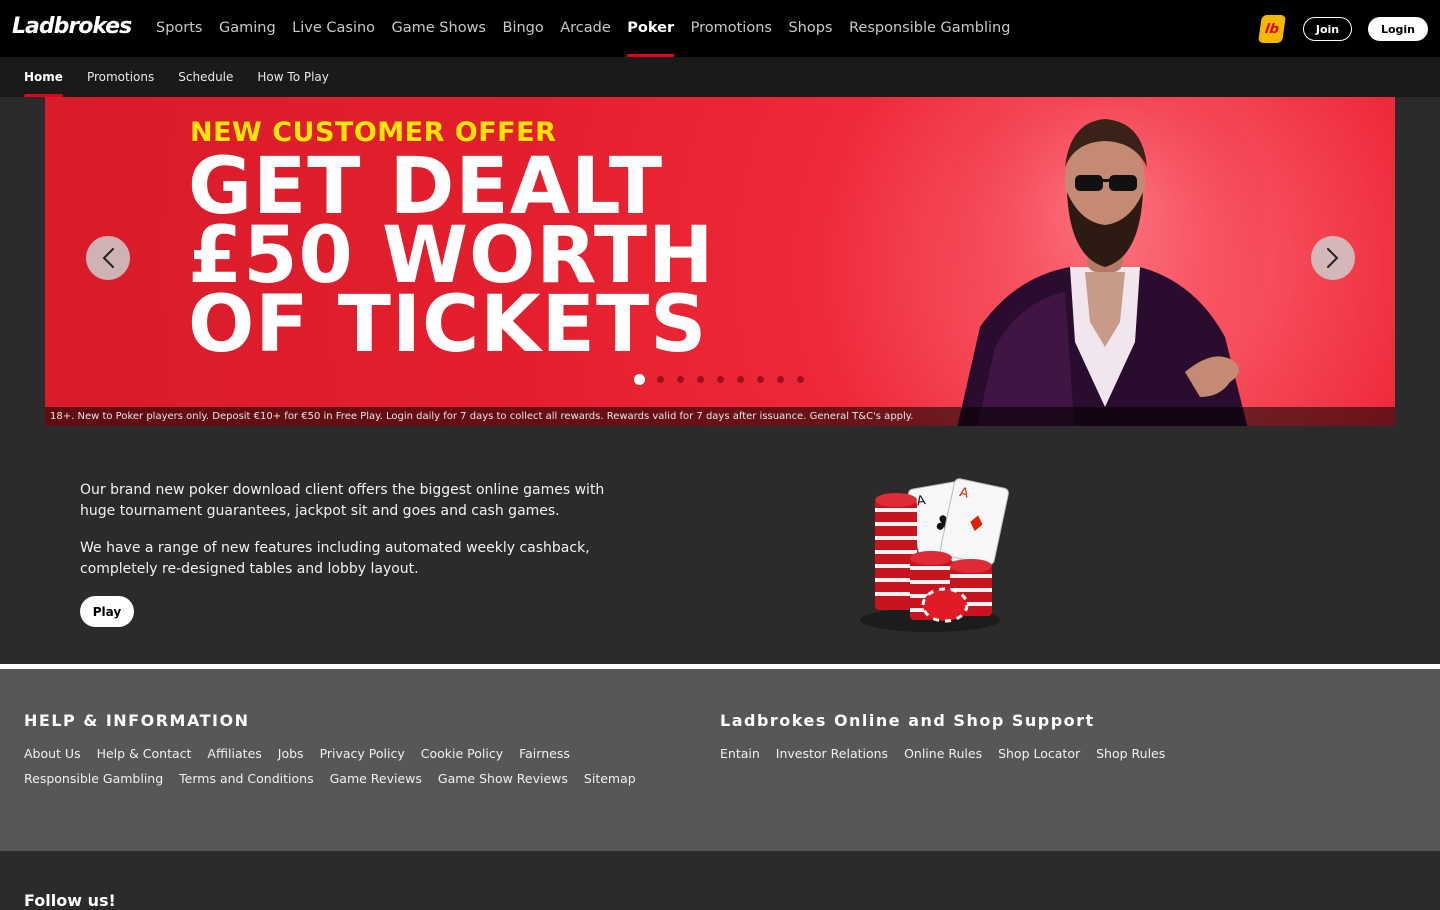 Image resolution: width=1440 pixels, height=910 pixels. Describe the element at coordinates (333, 28) in the screenshot. I see `nav-item-live-casino: Live Casino` at that location.